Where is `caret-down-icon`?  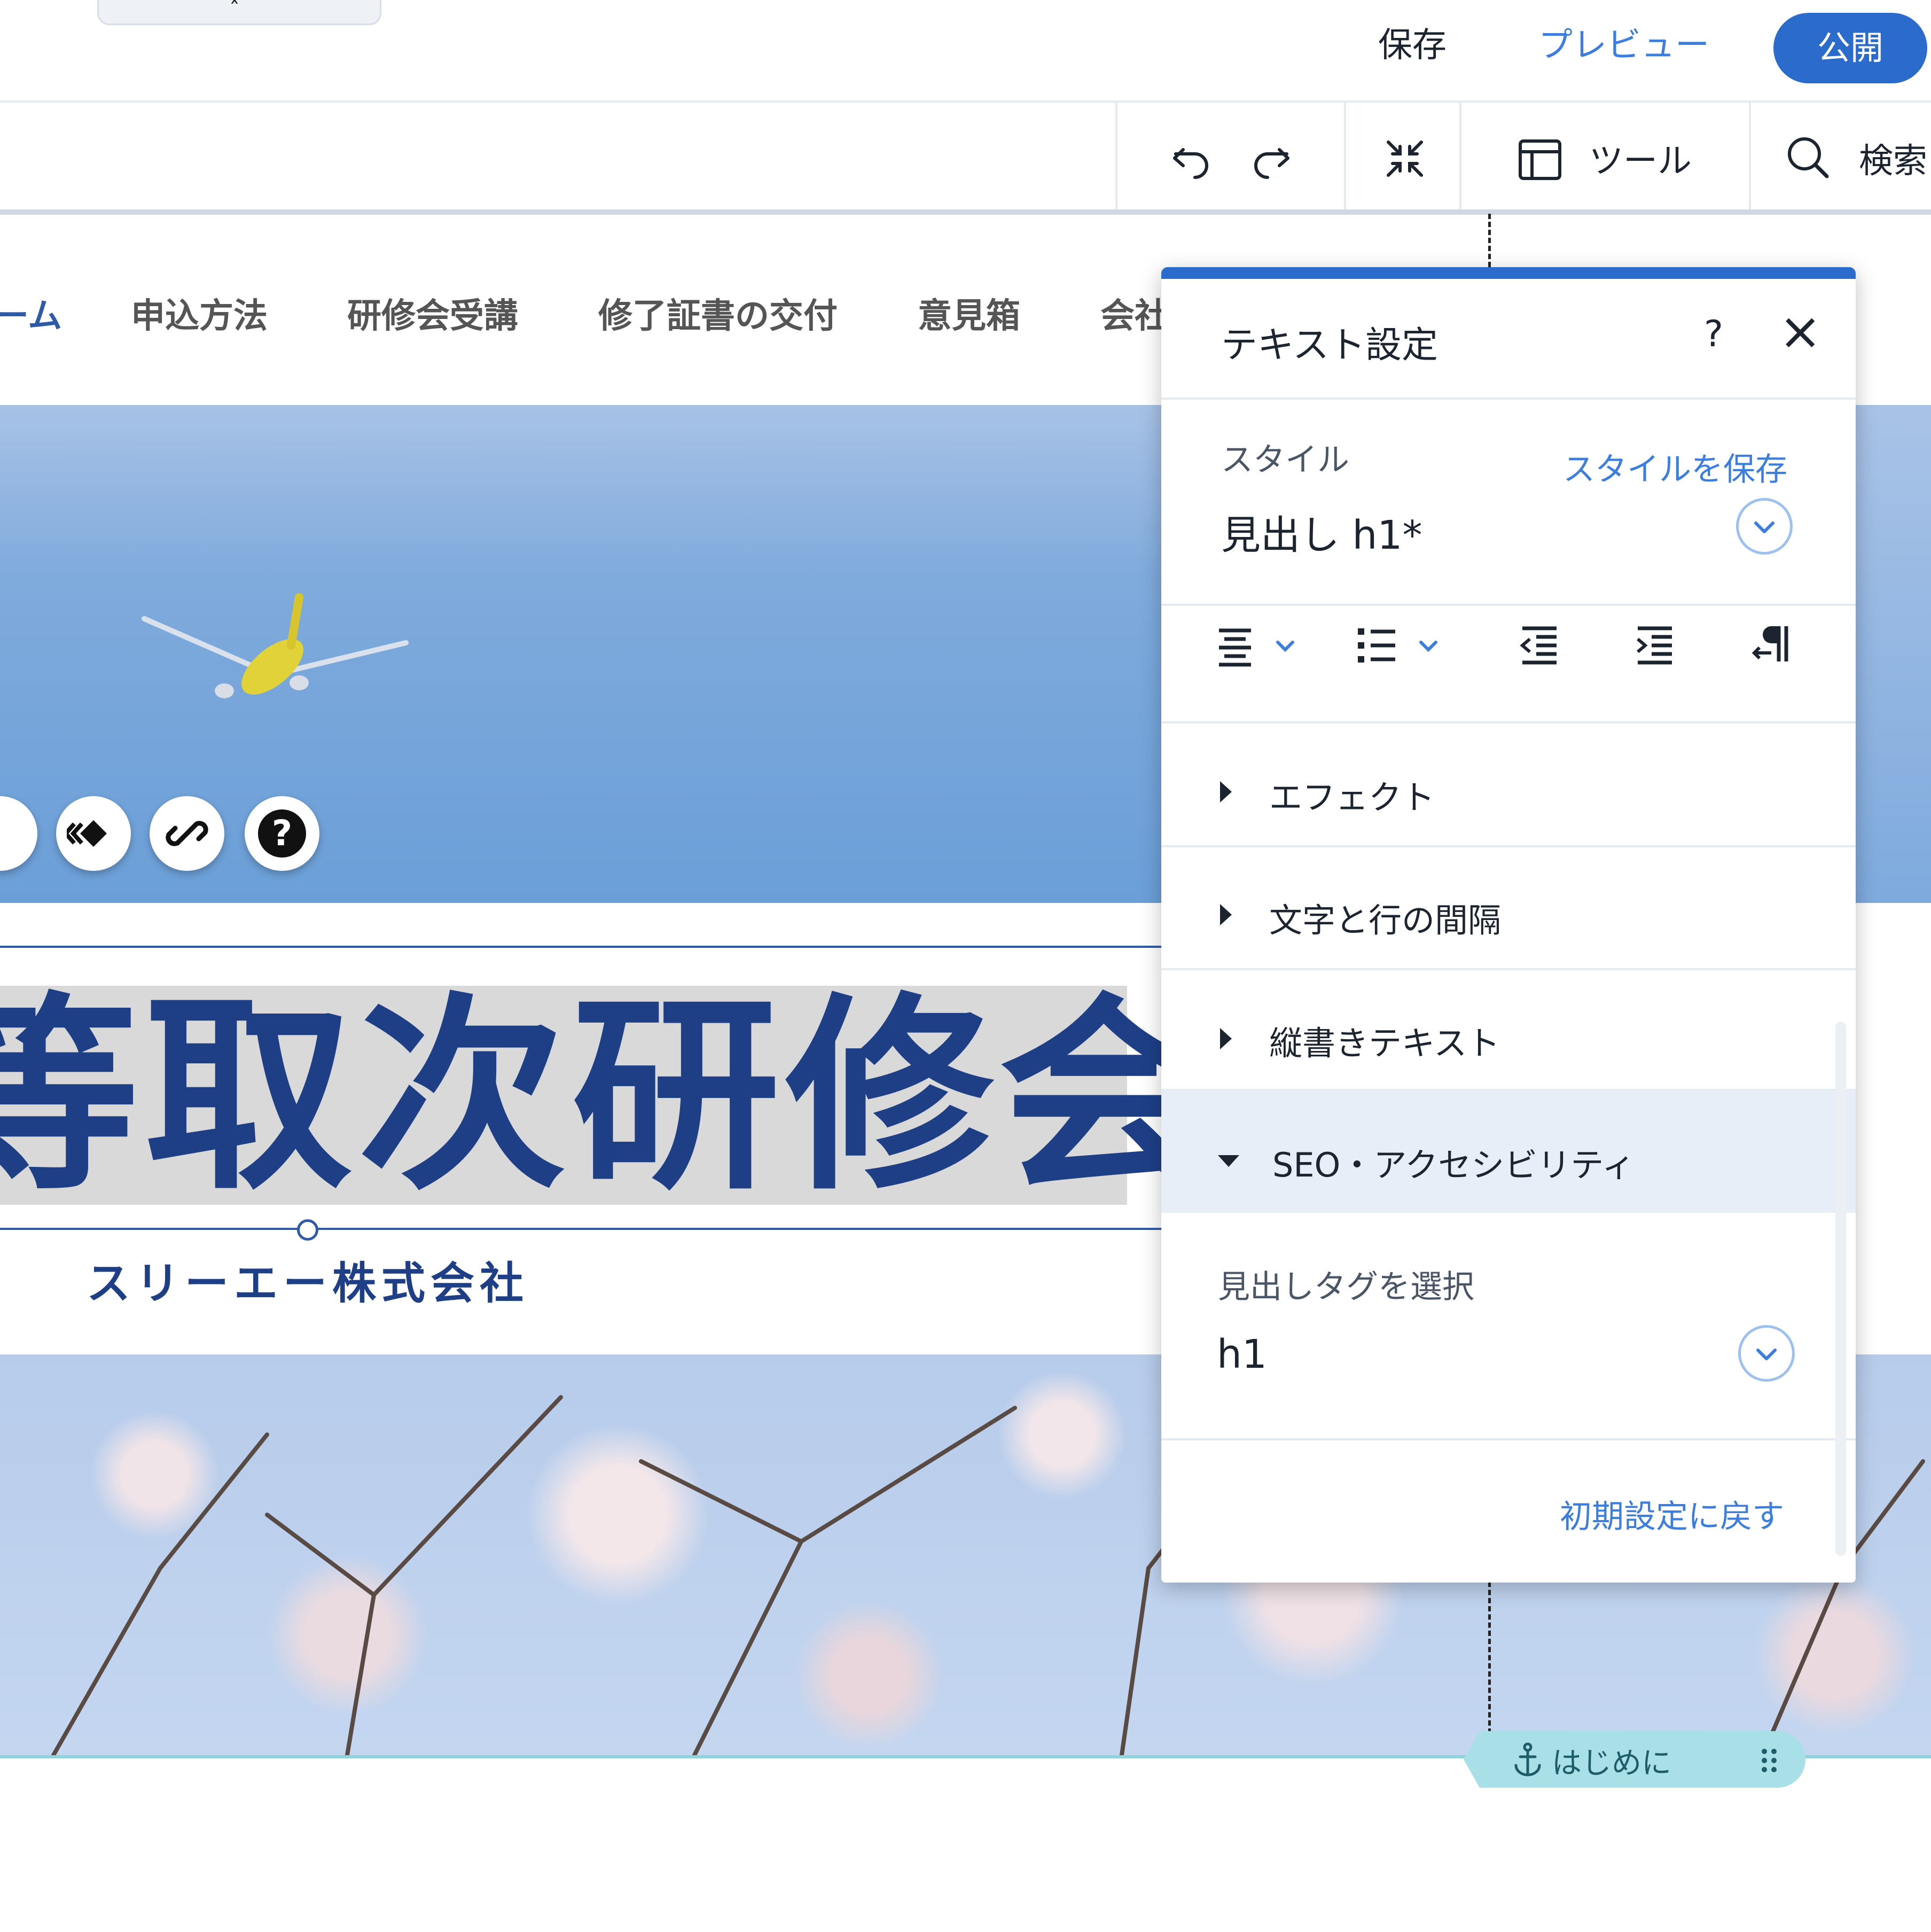
caret-down-icon is located at coordinates (1228, 1161).